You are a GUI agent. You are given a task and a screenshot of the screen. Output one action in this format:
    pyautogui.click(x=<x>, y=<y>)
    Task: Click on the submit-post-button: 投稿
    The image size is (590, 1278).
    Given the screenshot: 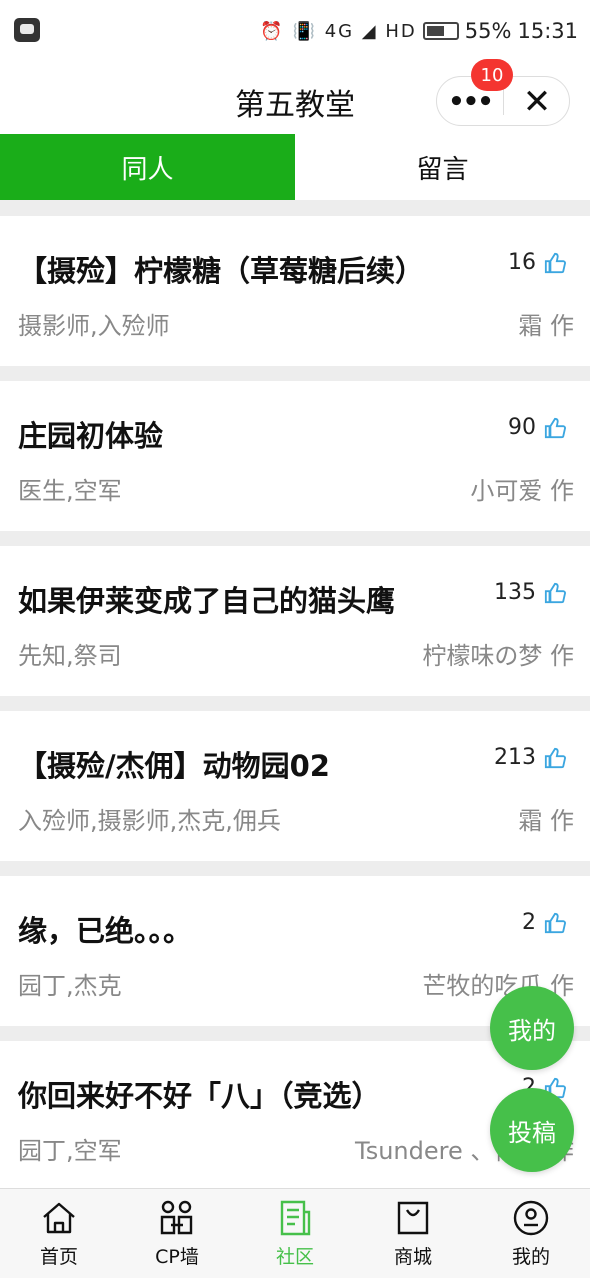 What is the action you would take?
    pyautogui.click(x=532, y=1130)
    